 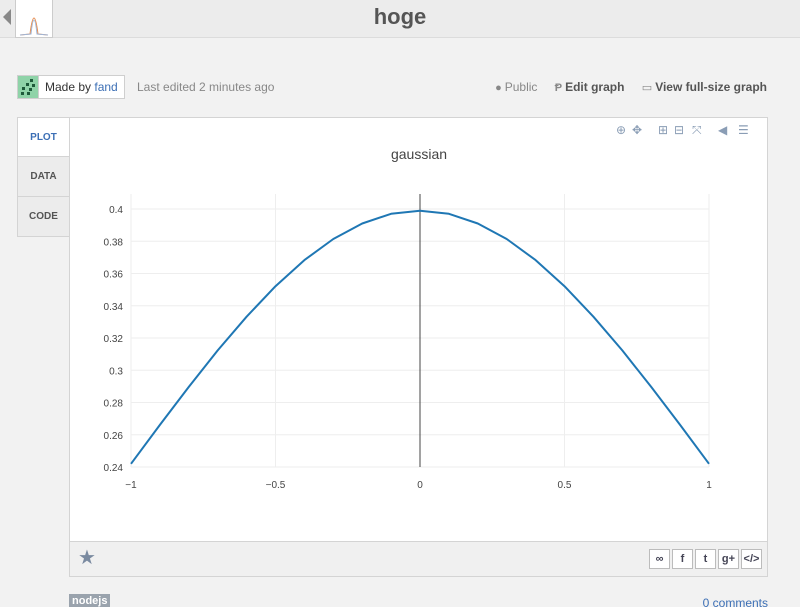 I want to click on pen-icon: Ᵽ, so click(x=558, y=88).